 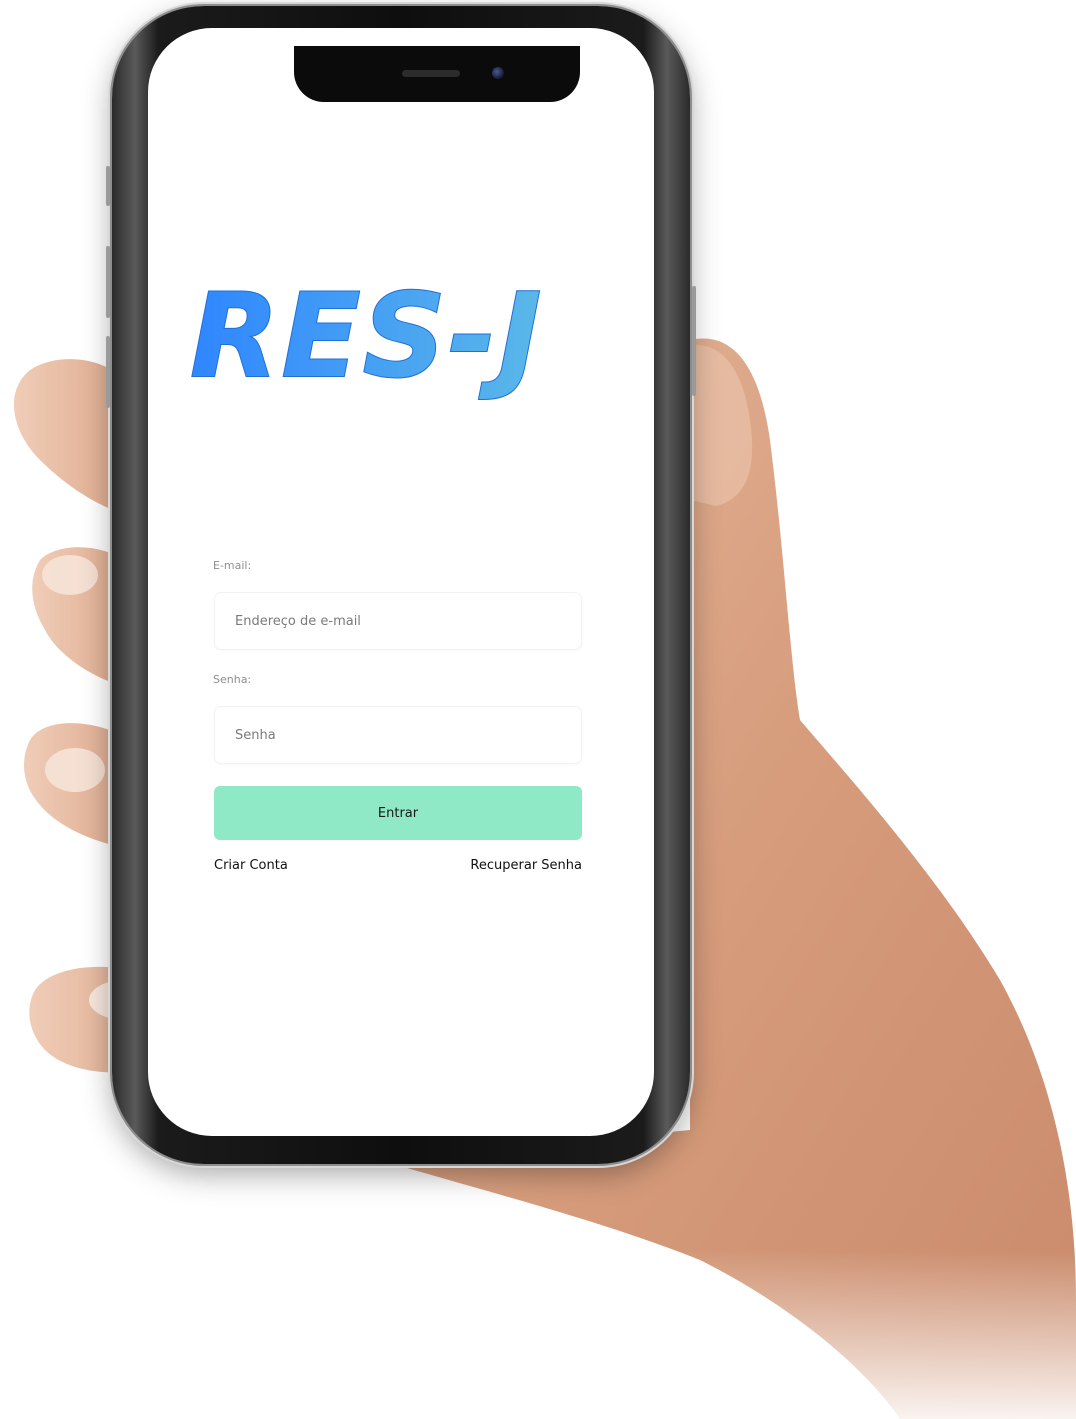 I want to click on login-button: Entrar, so click(x=398, y=813).